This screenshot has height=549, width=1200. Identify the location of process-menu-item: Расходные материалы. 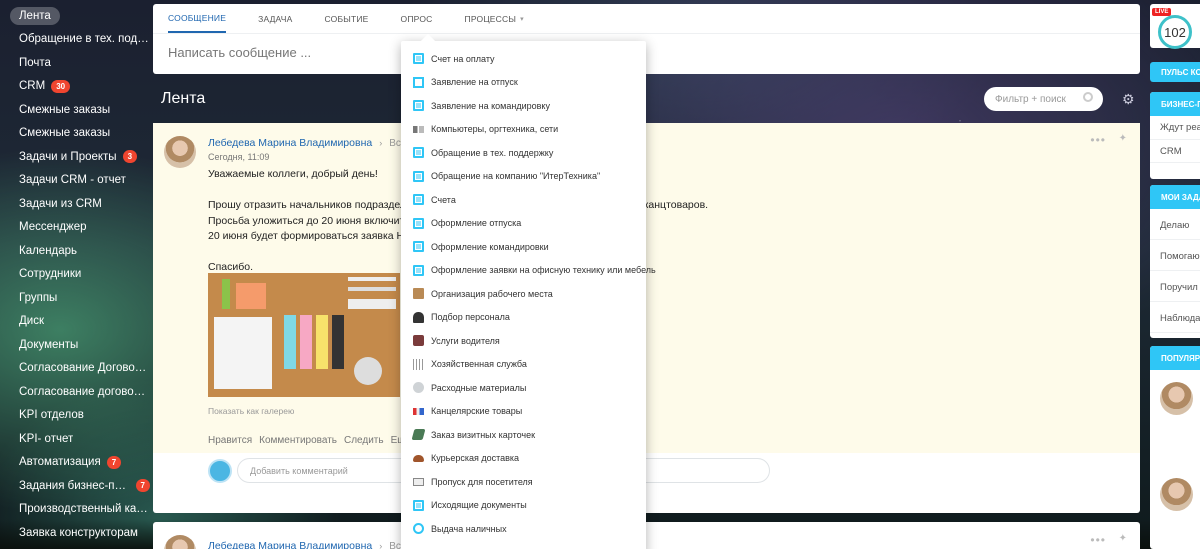
(523, 388).